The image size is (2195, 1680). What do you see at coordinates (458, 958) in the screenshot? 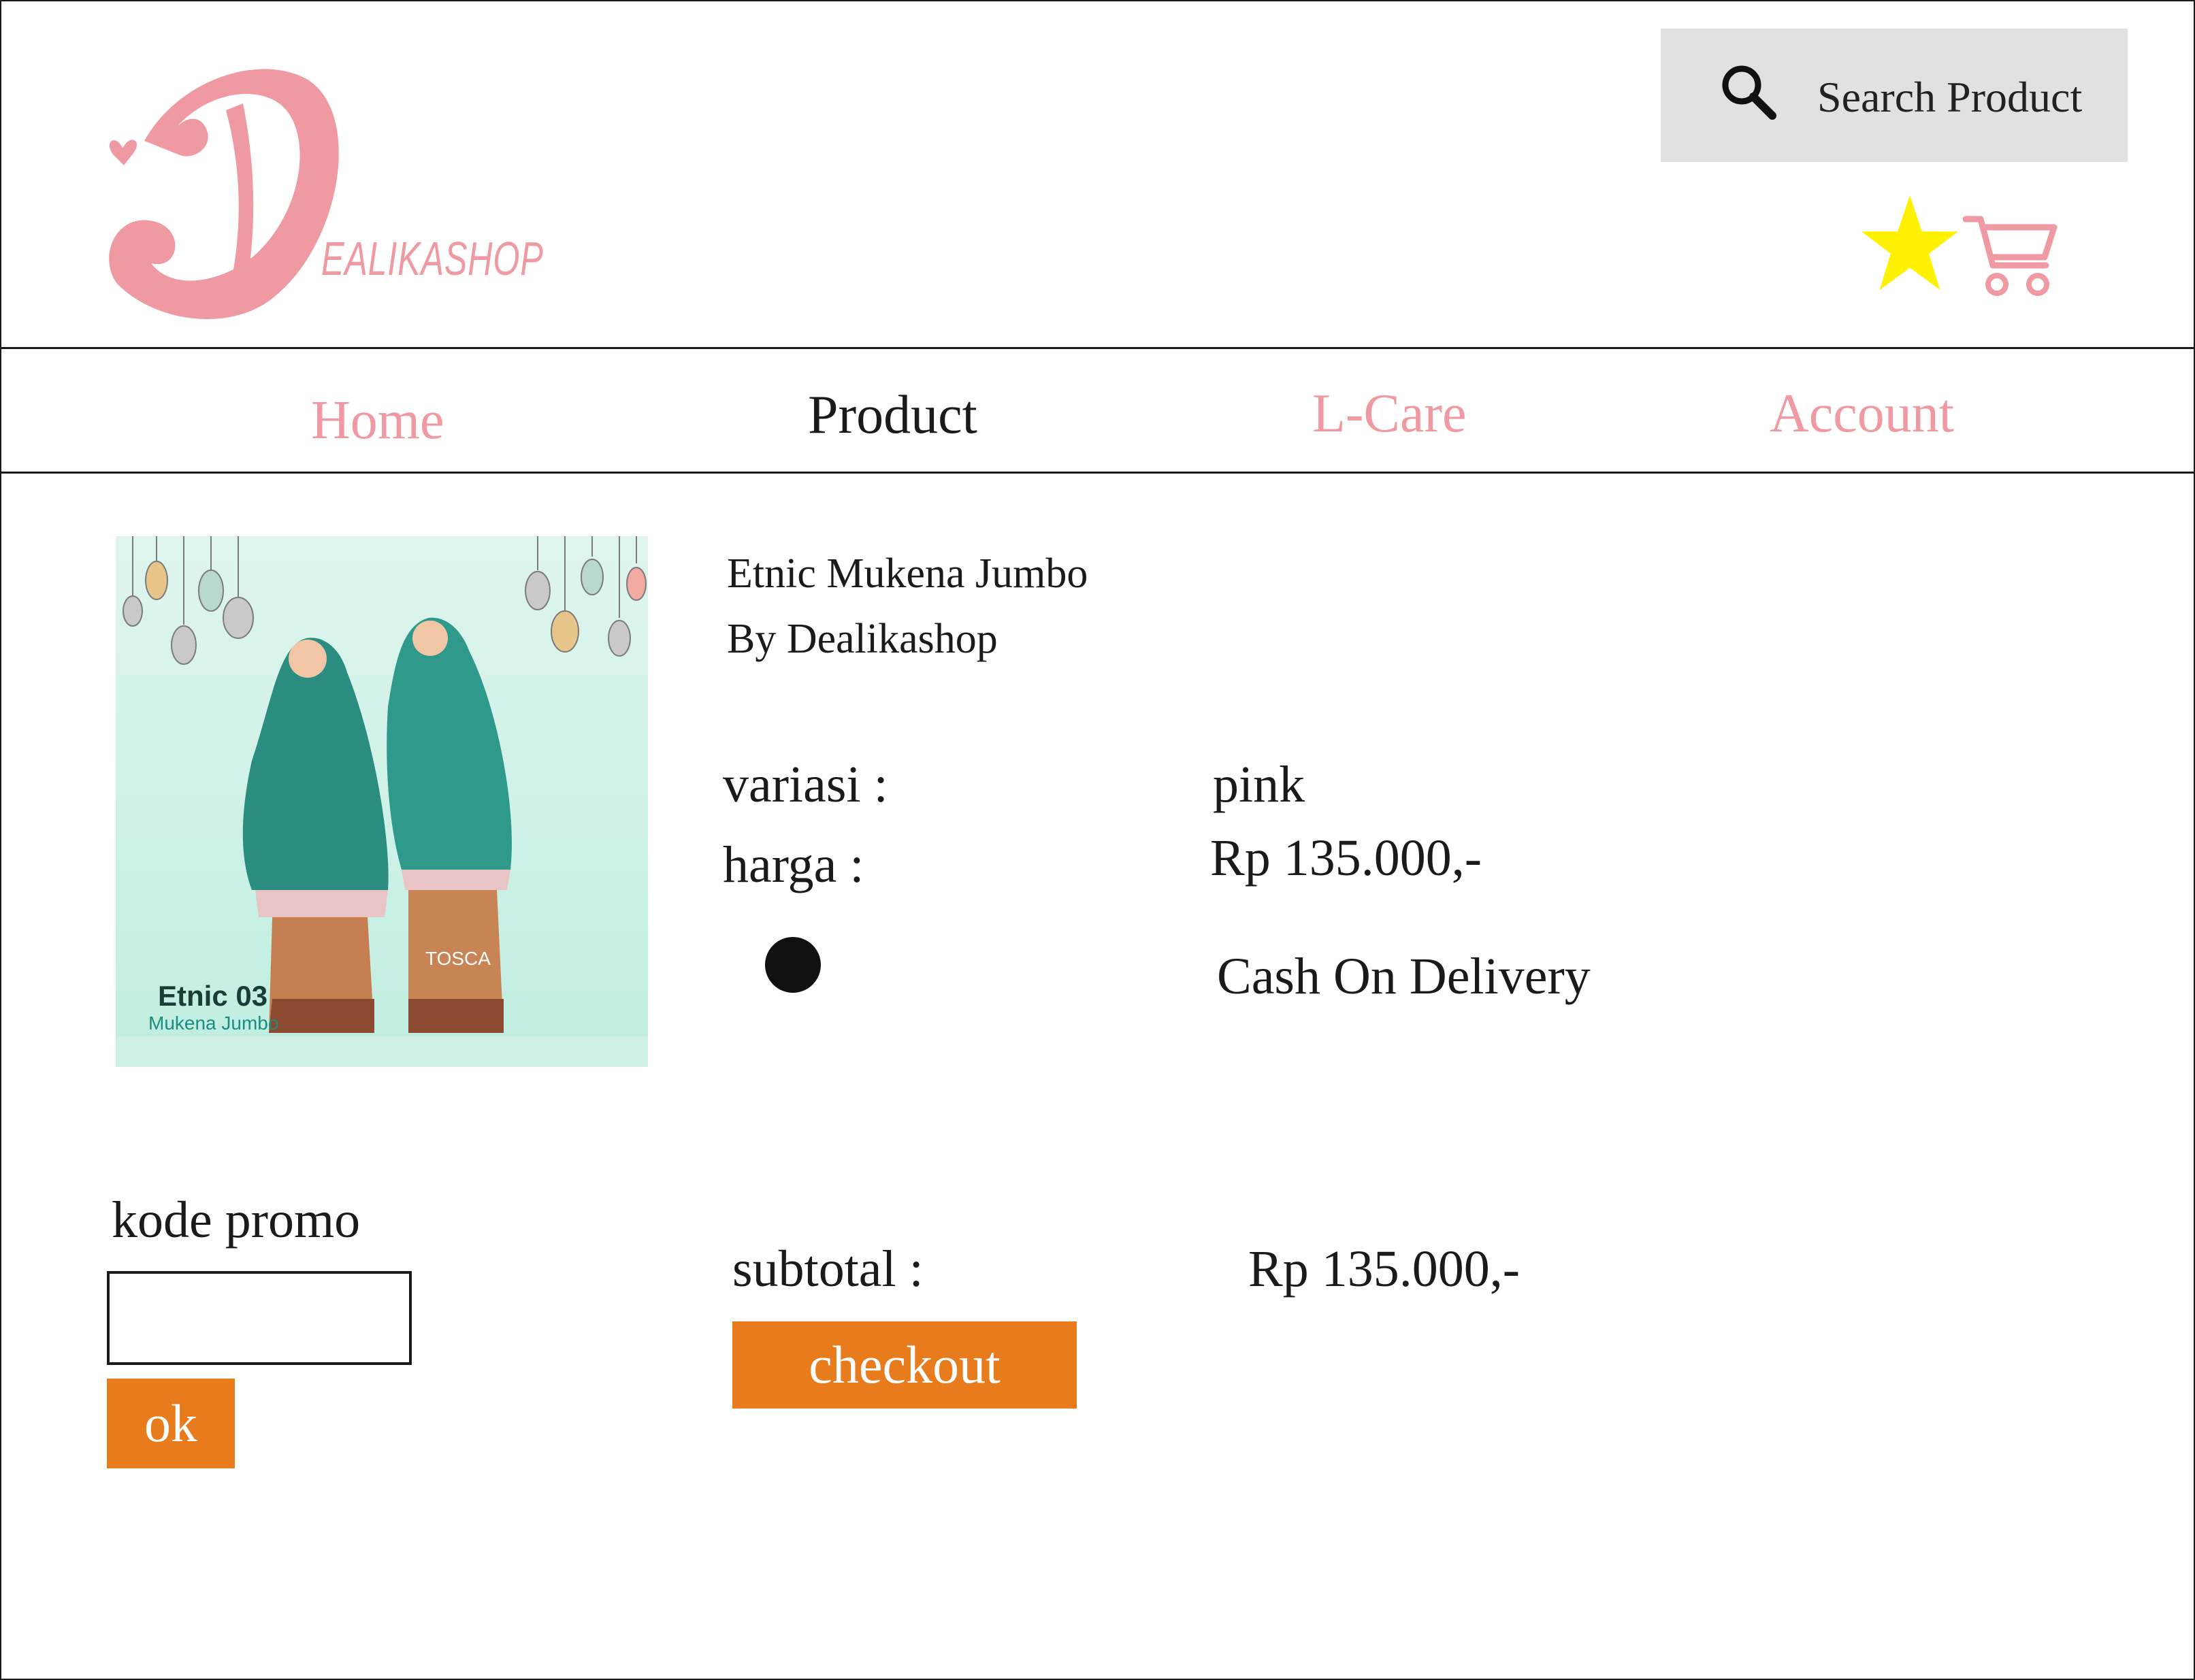
I see `image-color-tag: TOSCA` at bounding box center [458, 958].